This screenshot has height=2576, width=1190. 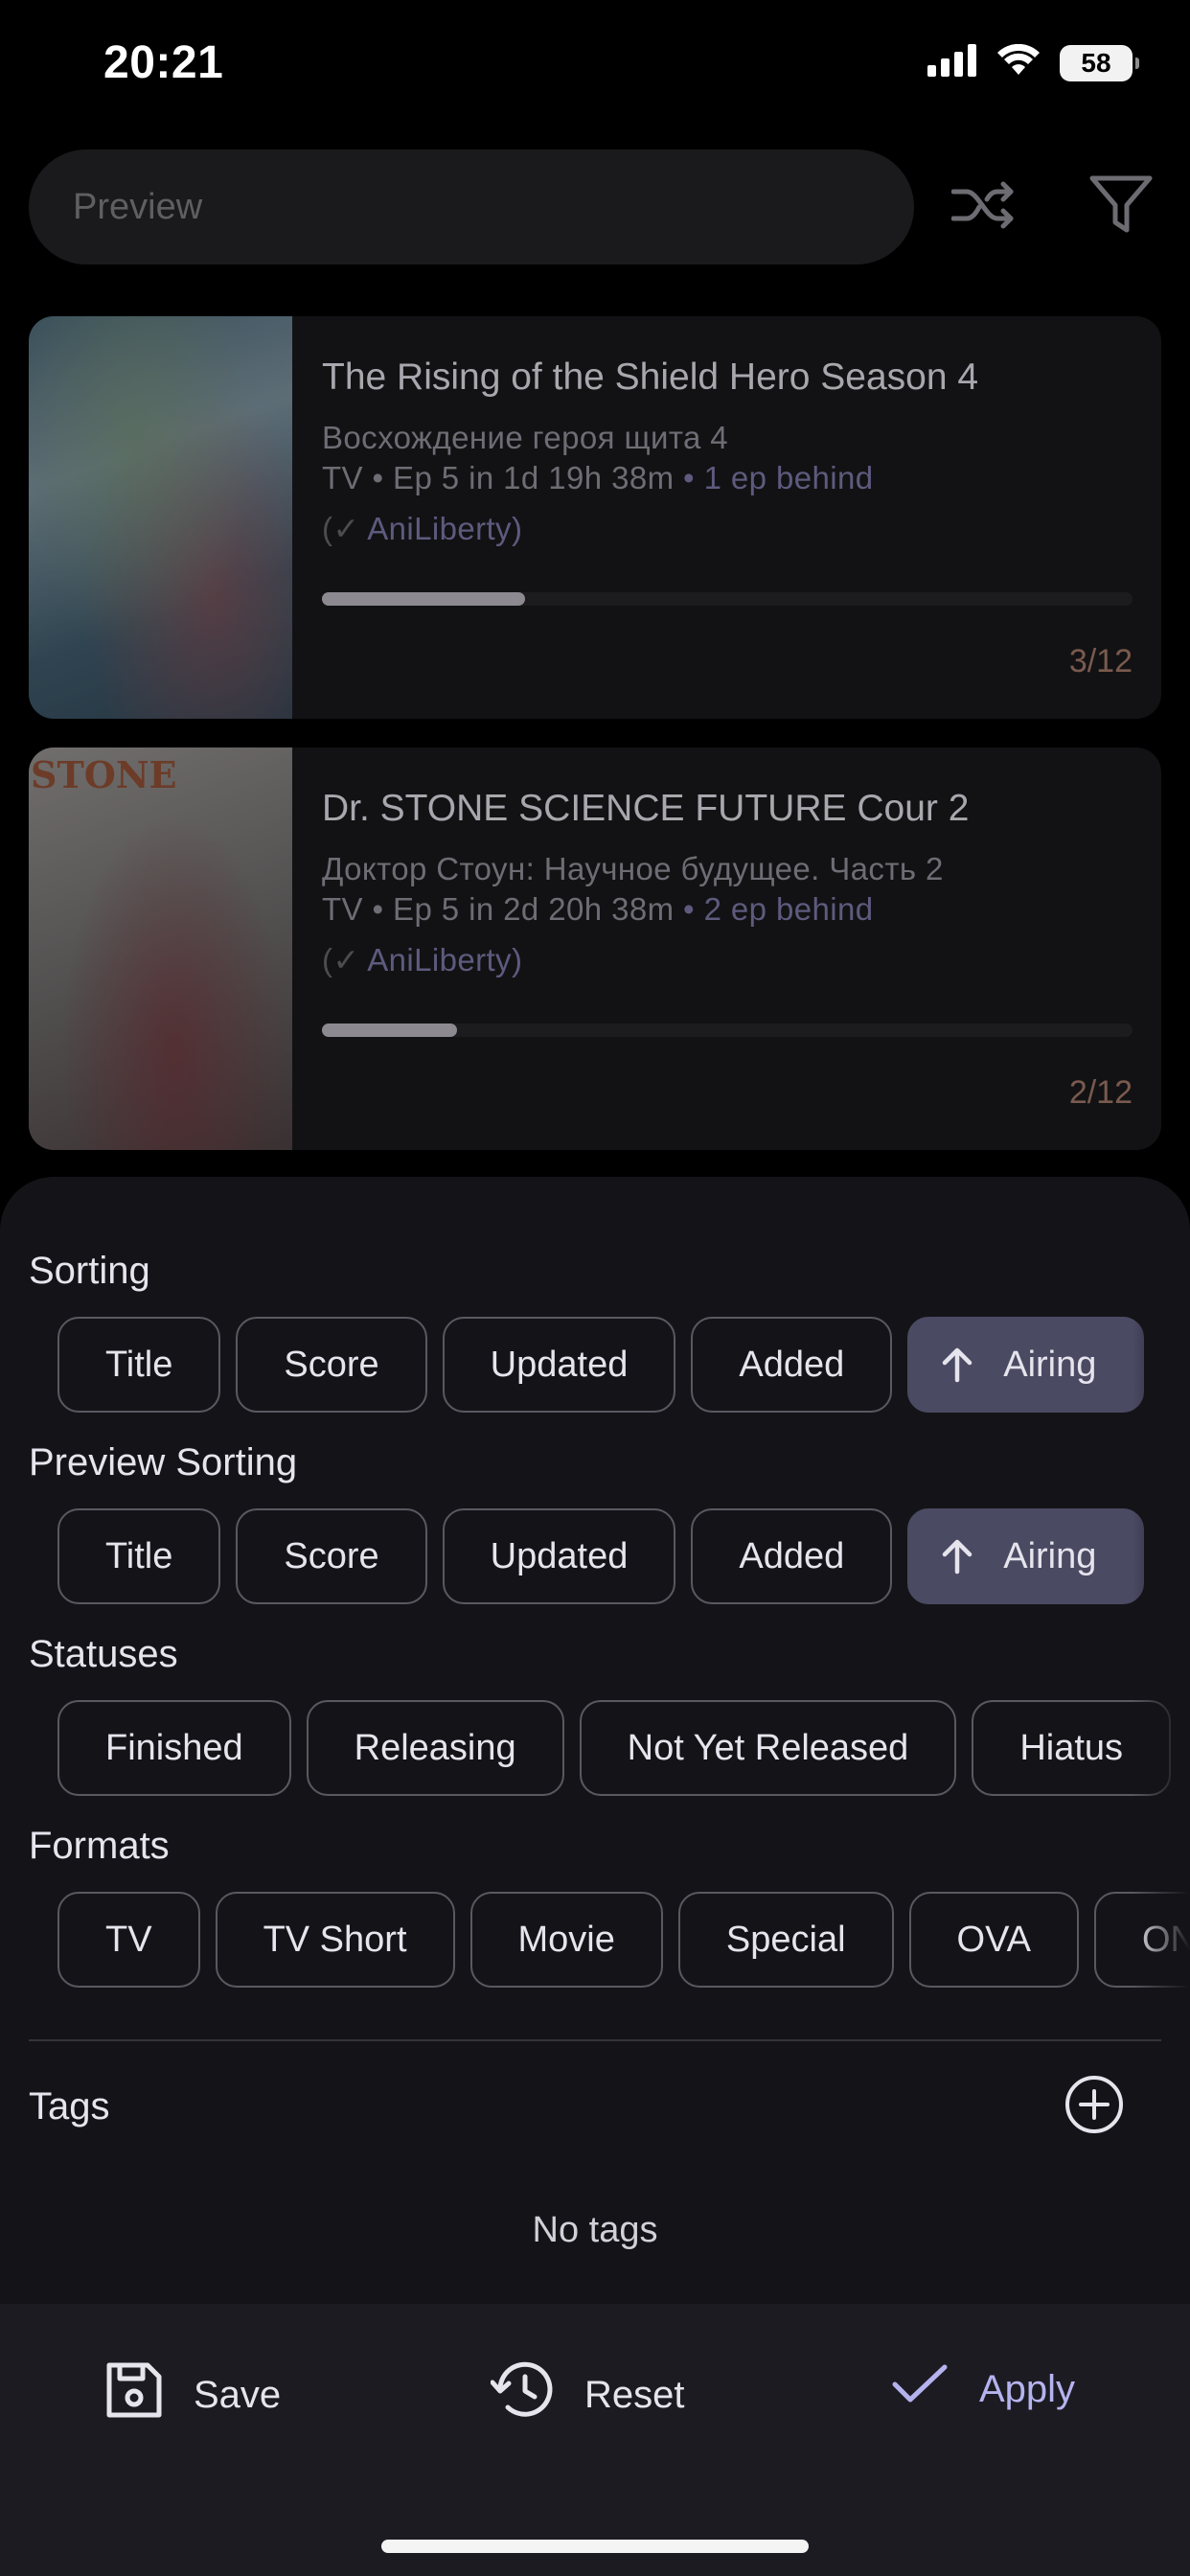 I want to click on chip-label: Finished, so click(x=174, y=1747).